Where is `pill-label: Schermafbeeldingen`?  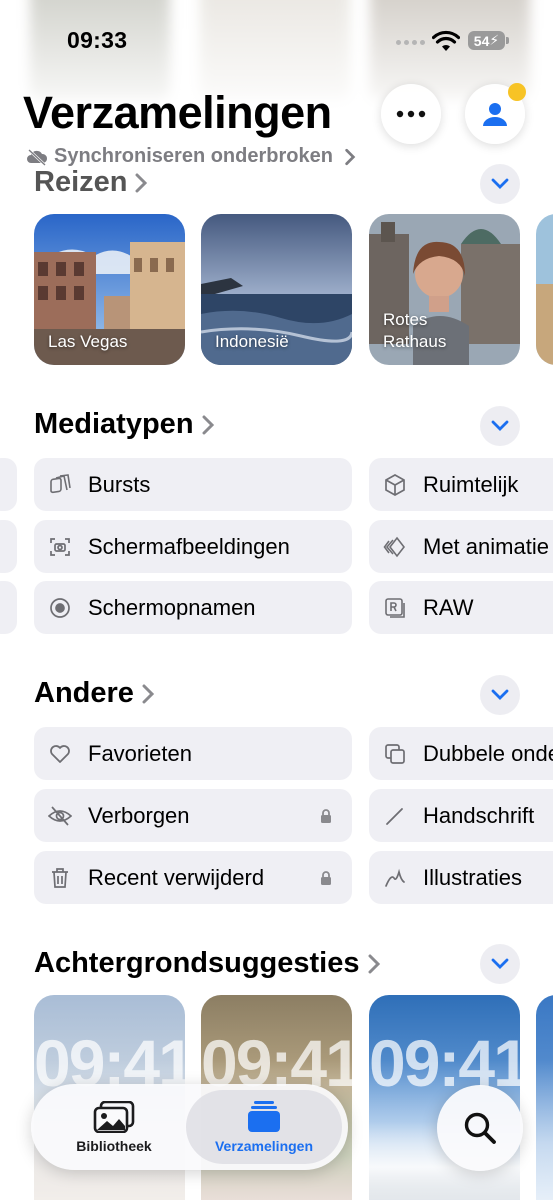 pill-label: Schermafbeeldingen is located at coordinates (189, 546).